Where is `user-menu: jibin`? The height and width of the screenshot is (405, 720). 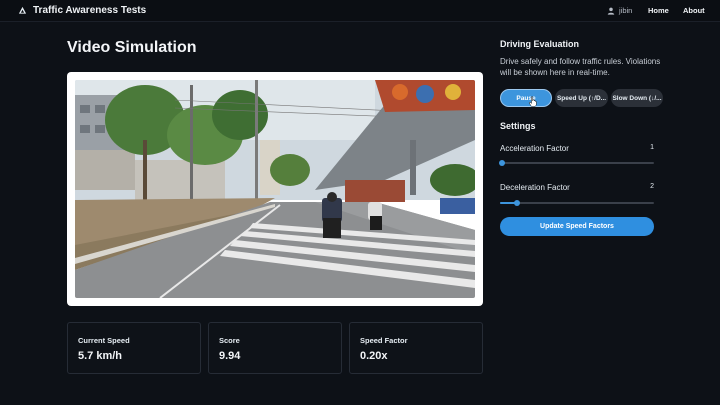
user-menu: jibin is located at coordinates (619, 10).